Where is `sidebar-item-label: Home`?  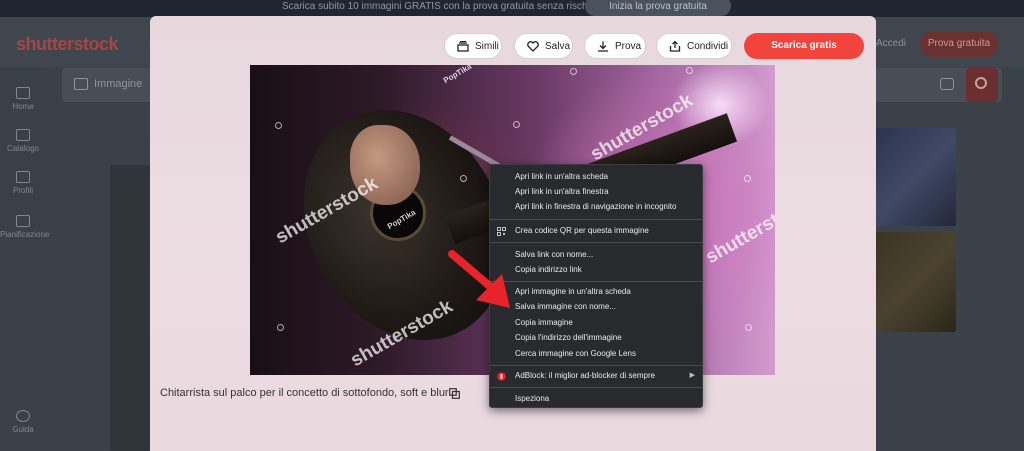 sidebar-item-label: Home is located at coordinates (23, 106).